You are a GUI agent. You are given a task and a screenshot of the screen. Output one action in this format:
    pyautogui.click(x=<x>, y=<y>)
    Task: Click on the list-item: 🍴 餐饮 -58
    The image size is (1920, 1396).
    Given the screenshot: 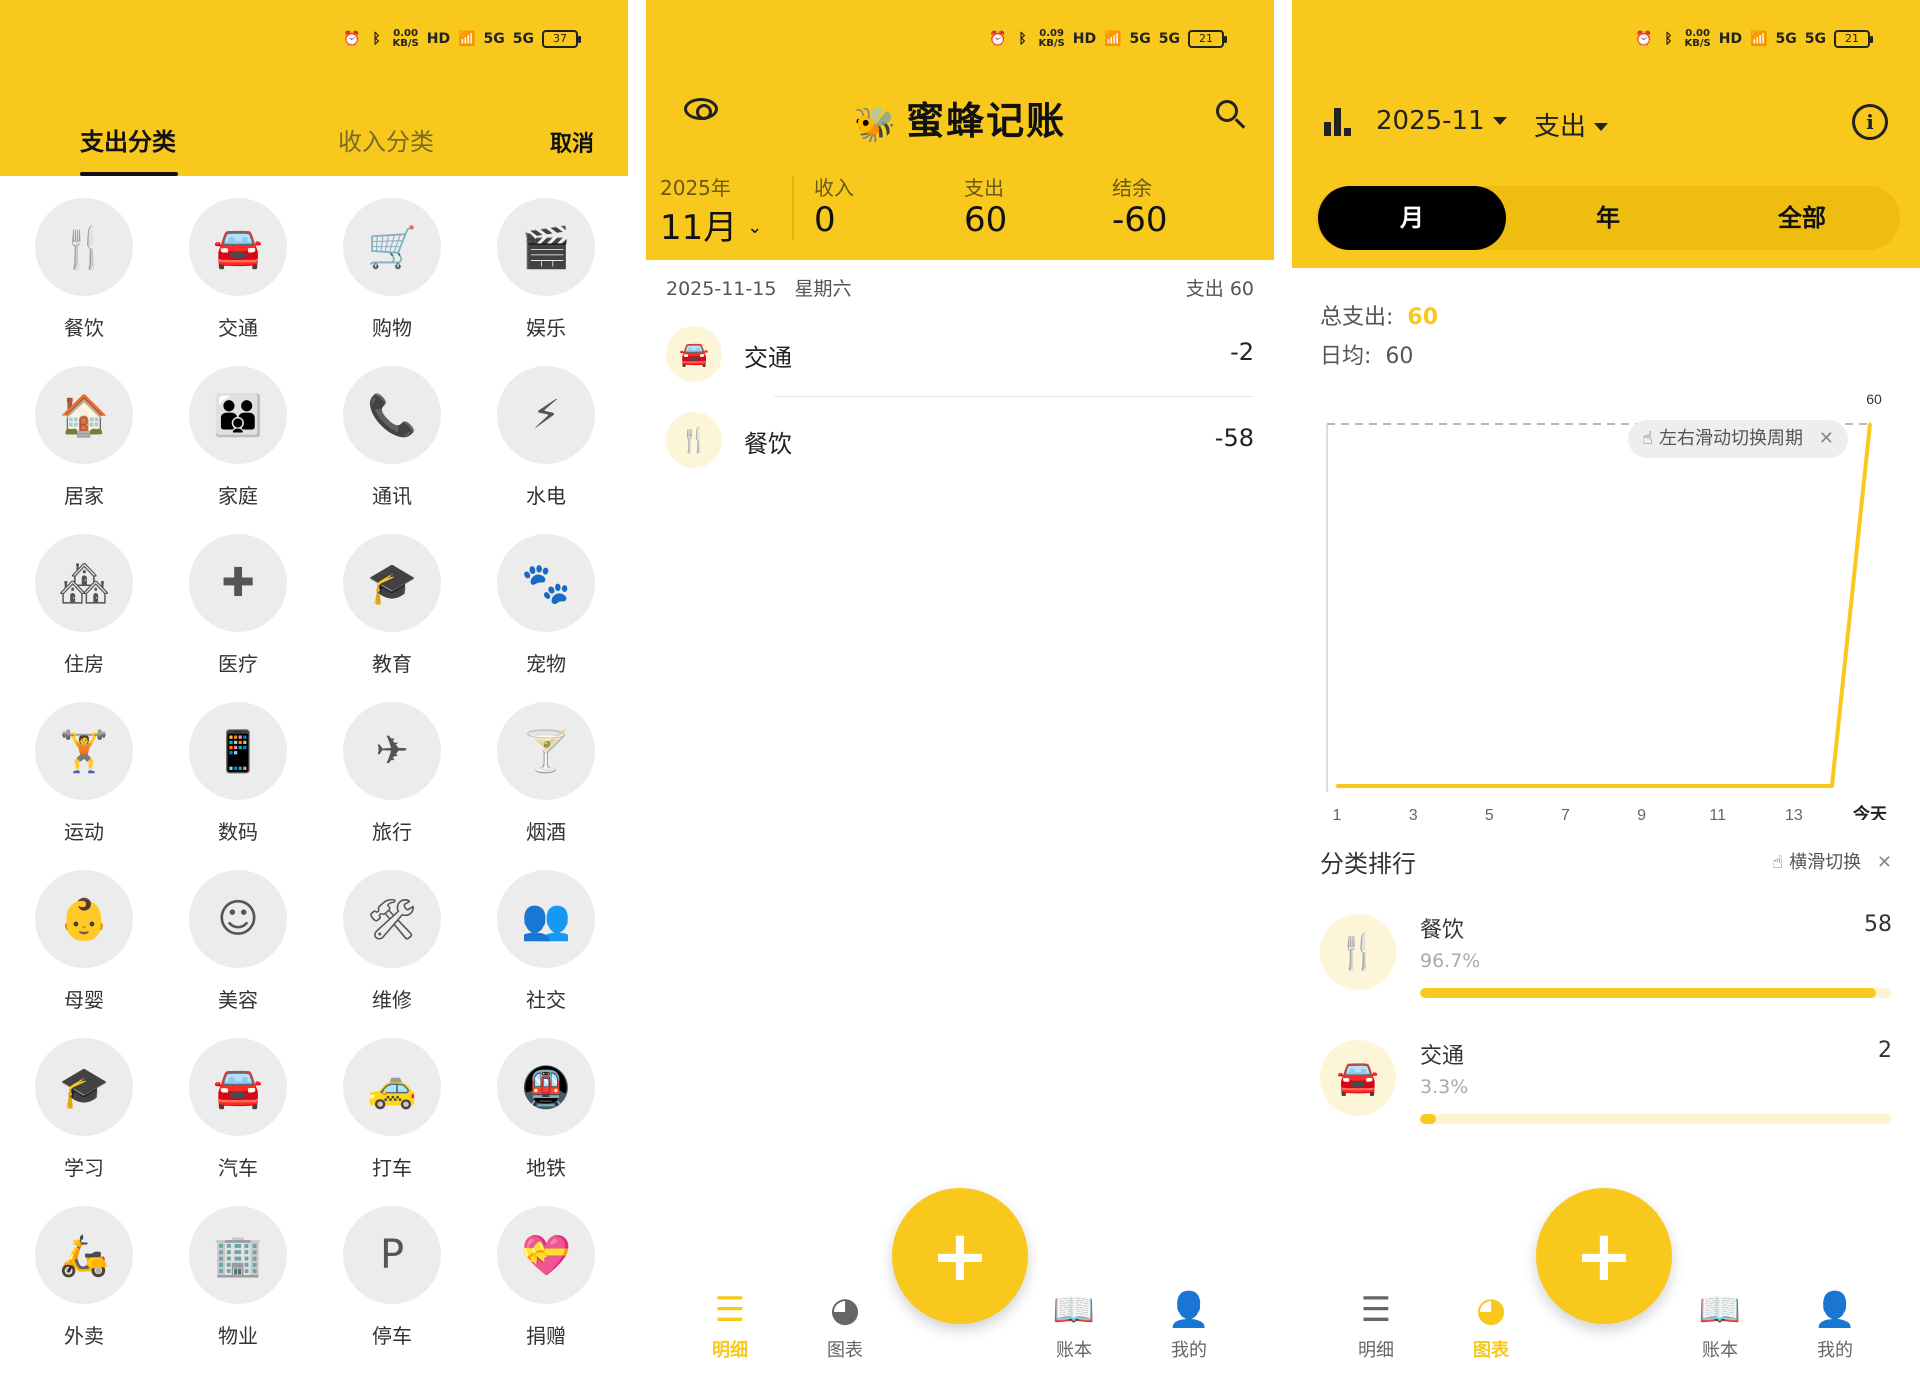 What is the action you would take?
    pyautogui.click(x=960, y=440)
    